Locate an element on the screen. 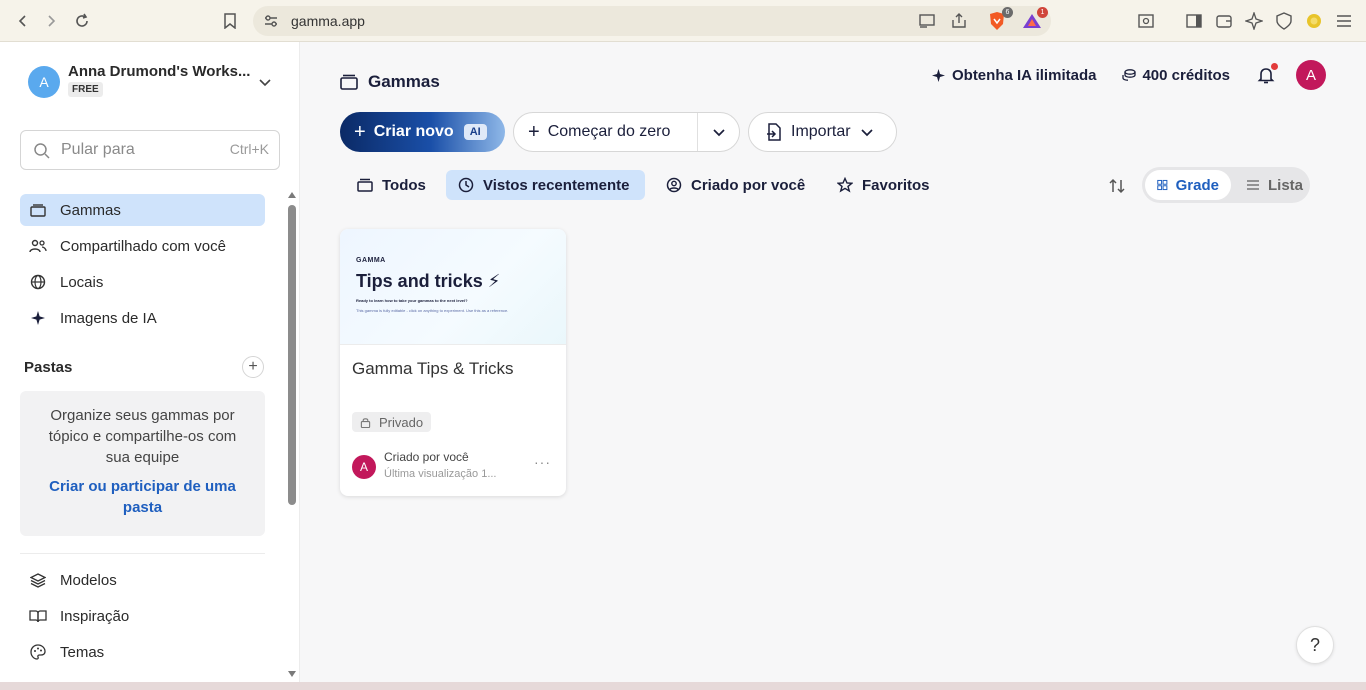 This screenshot has height=690, width=1366. book-open-icon is located at coordinates (38, 616).